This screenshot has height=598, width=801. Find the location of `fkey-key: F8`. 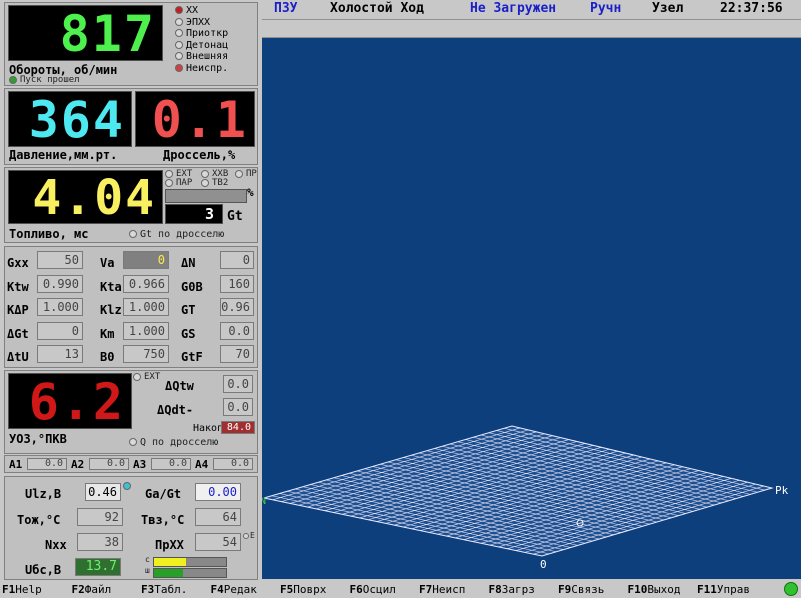

fkey-key: F8 is located at coordinates (495, 589).